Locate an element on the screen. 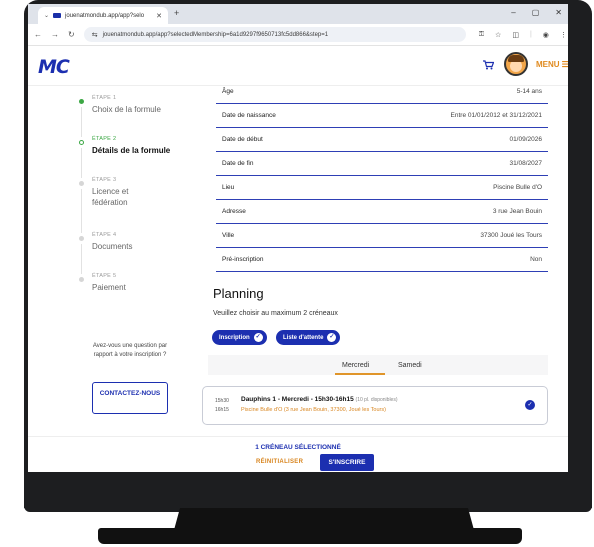  maximize-icon: ▢ is located at coordinates (536, 12).